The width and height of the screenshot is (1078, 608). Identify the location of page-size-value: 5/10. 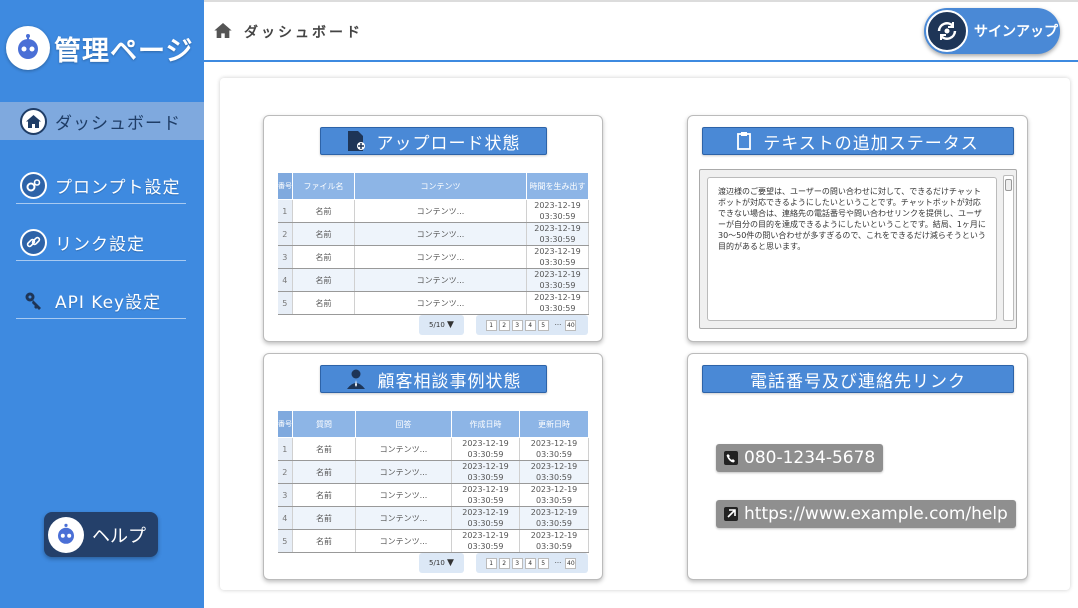
(437, 563).